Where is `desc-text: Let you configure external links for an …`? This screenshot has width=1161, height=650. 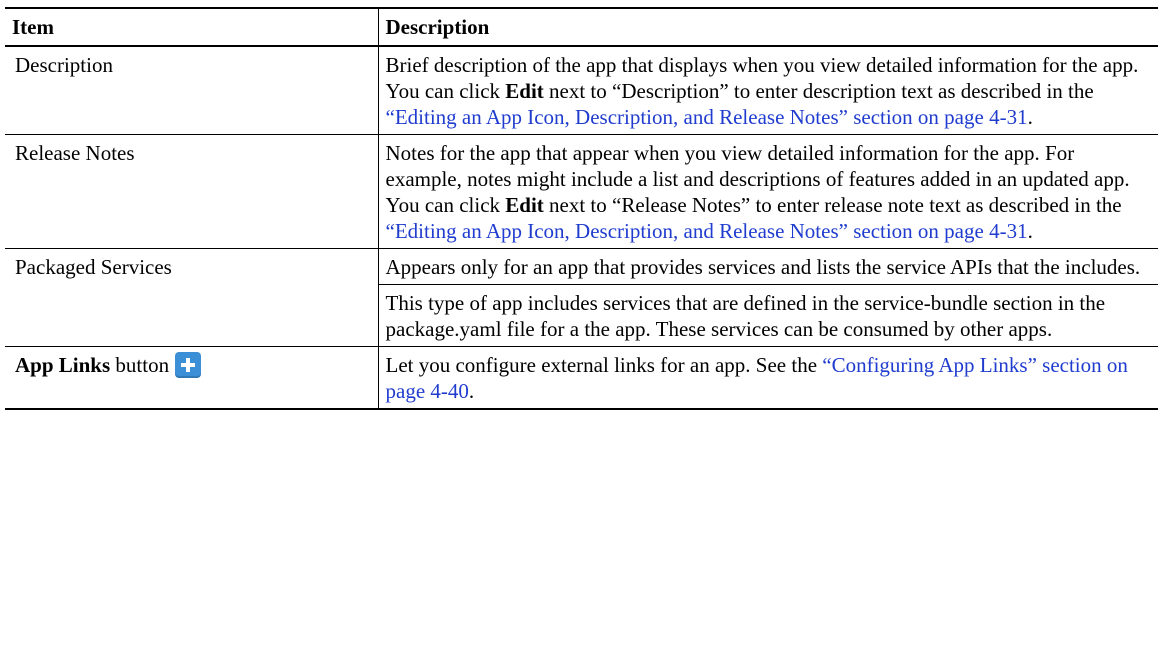
desc-text: Let you configure external links for an … is located at coordinates (604, 365).